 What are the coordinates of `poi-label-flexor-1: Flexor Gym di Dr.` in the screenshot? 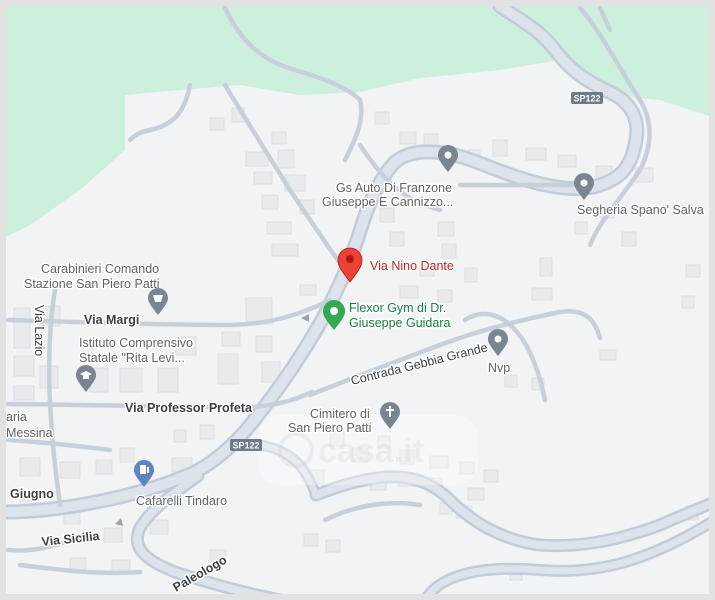 It's located at (397, 308).